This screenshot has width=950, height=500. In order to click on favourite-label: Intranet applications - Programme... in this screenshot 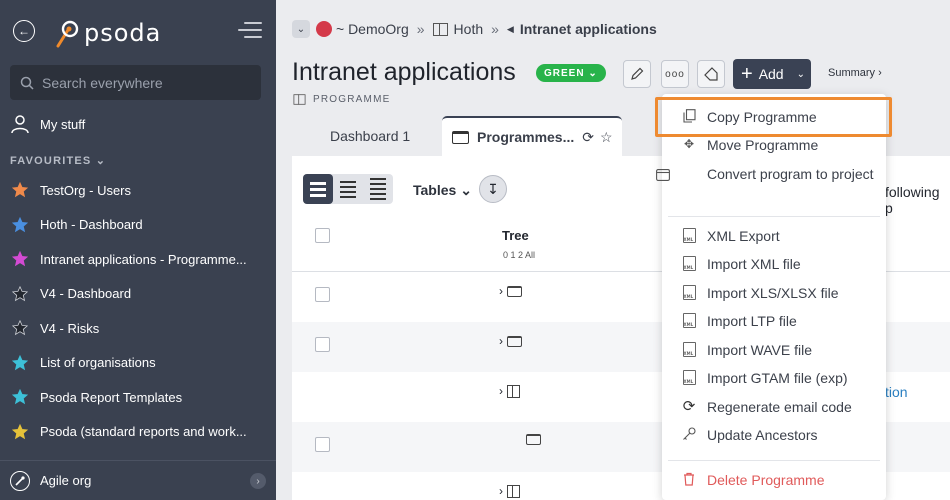, I will do `click(143, 259)`.